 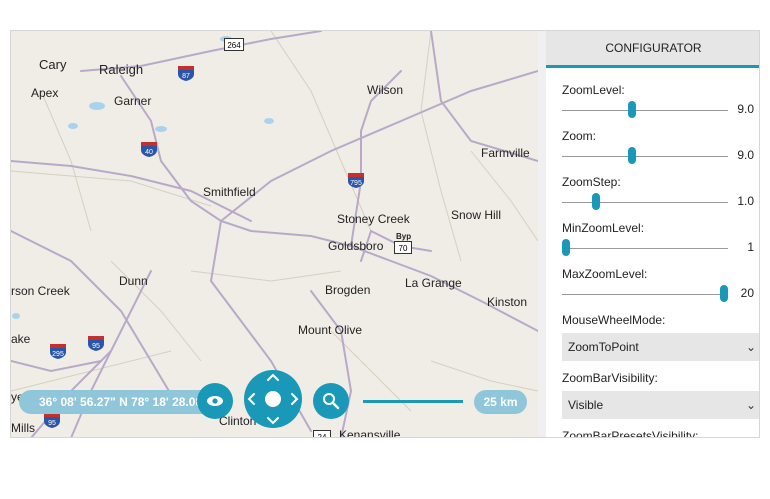 I want to click on city-label-la-grange: La Grange, so click(x=433, y=283).